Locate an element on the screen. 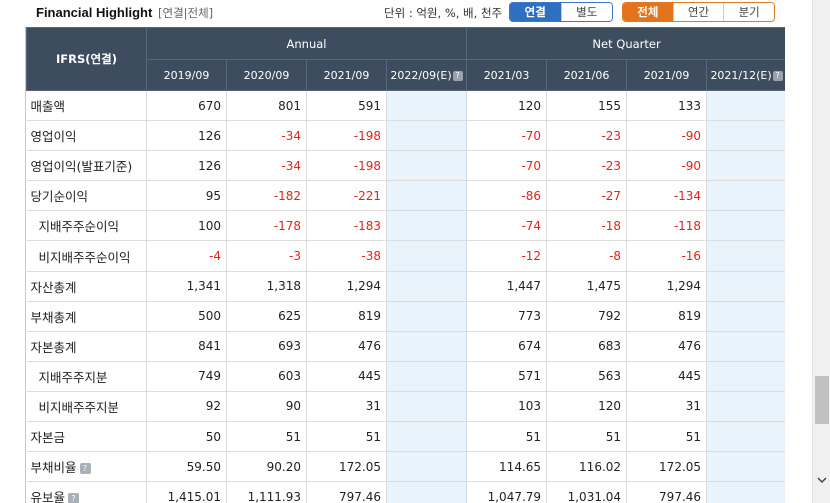 The width and height of the screenshot is (830, 503). scroll-down-icon is located at coordinates (821, 480).